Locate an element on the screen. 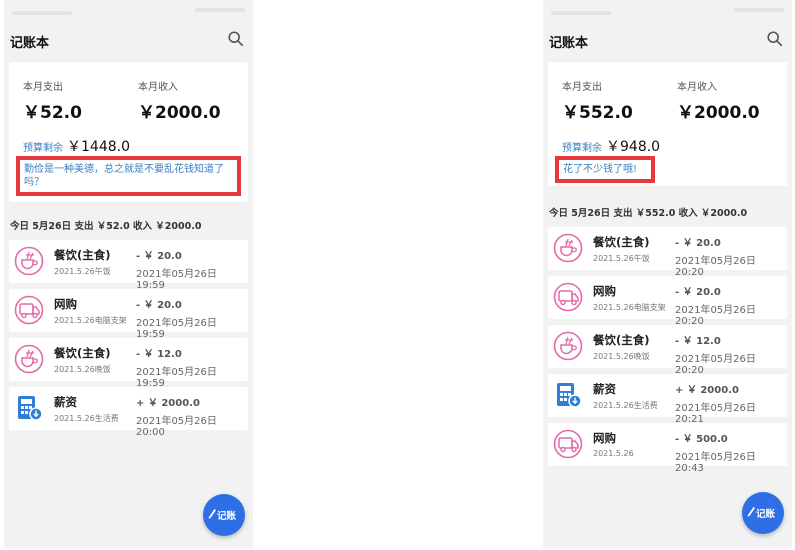  budget-remaining: 预算剩余 ￥1448.0 is located at coordinates (76, 146).